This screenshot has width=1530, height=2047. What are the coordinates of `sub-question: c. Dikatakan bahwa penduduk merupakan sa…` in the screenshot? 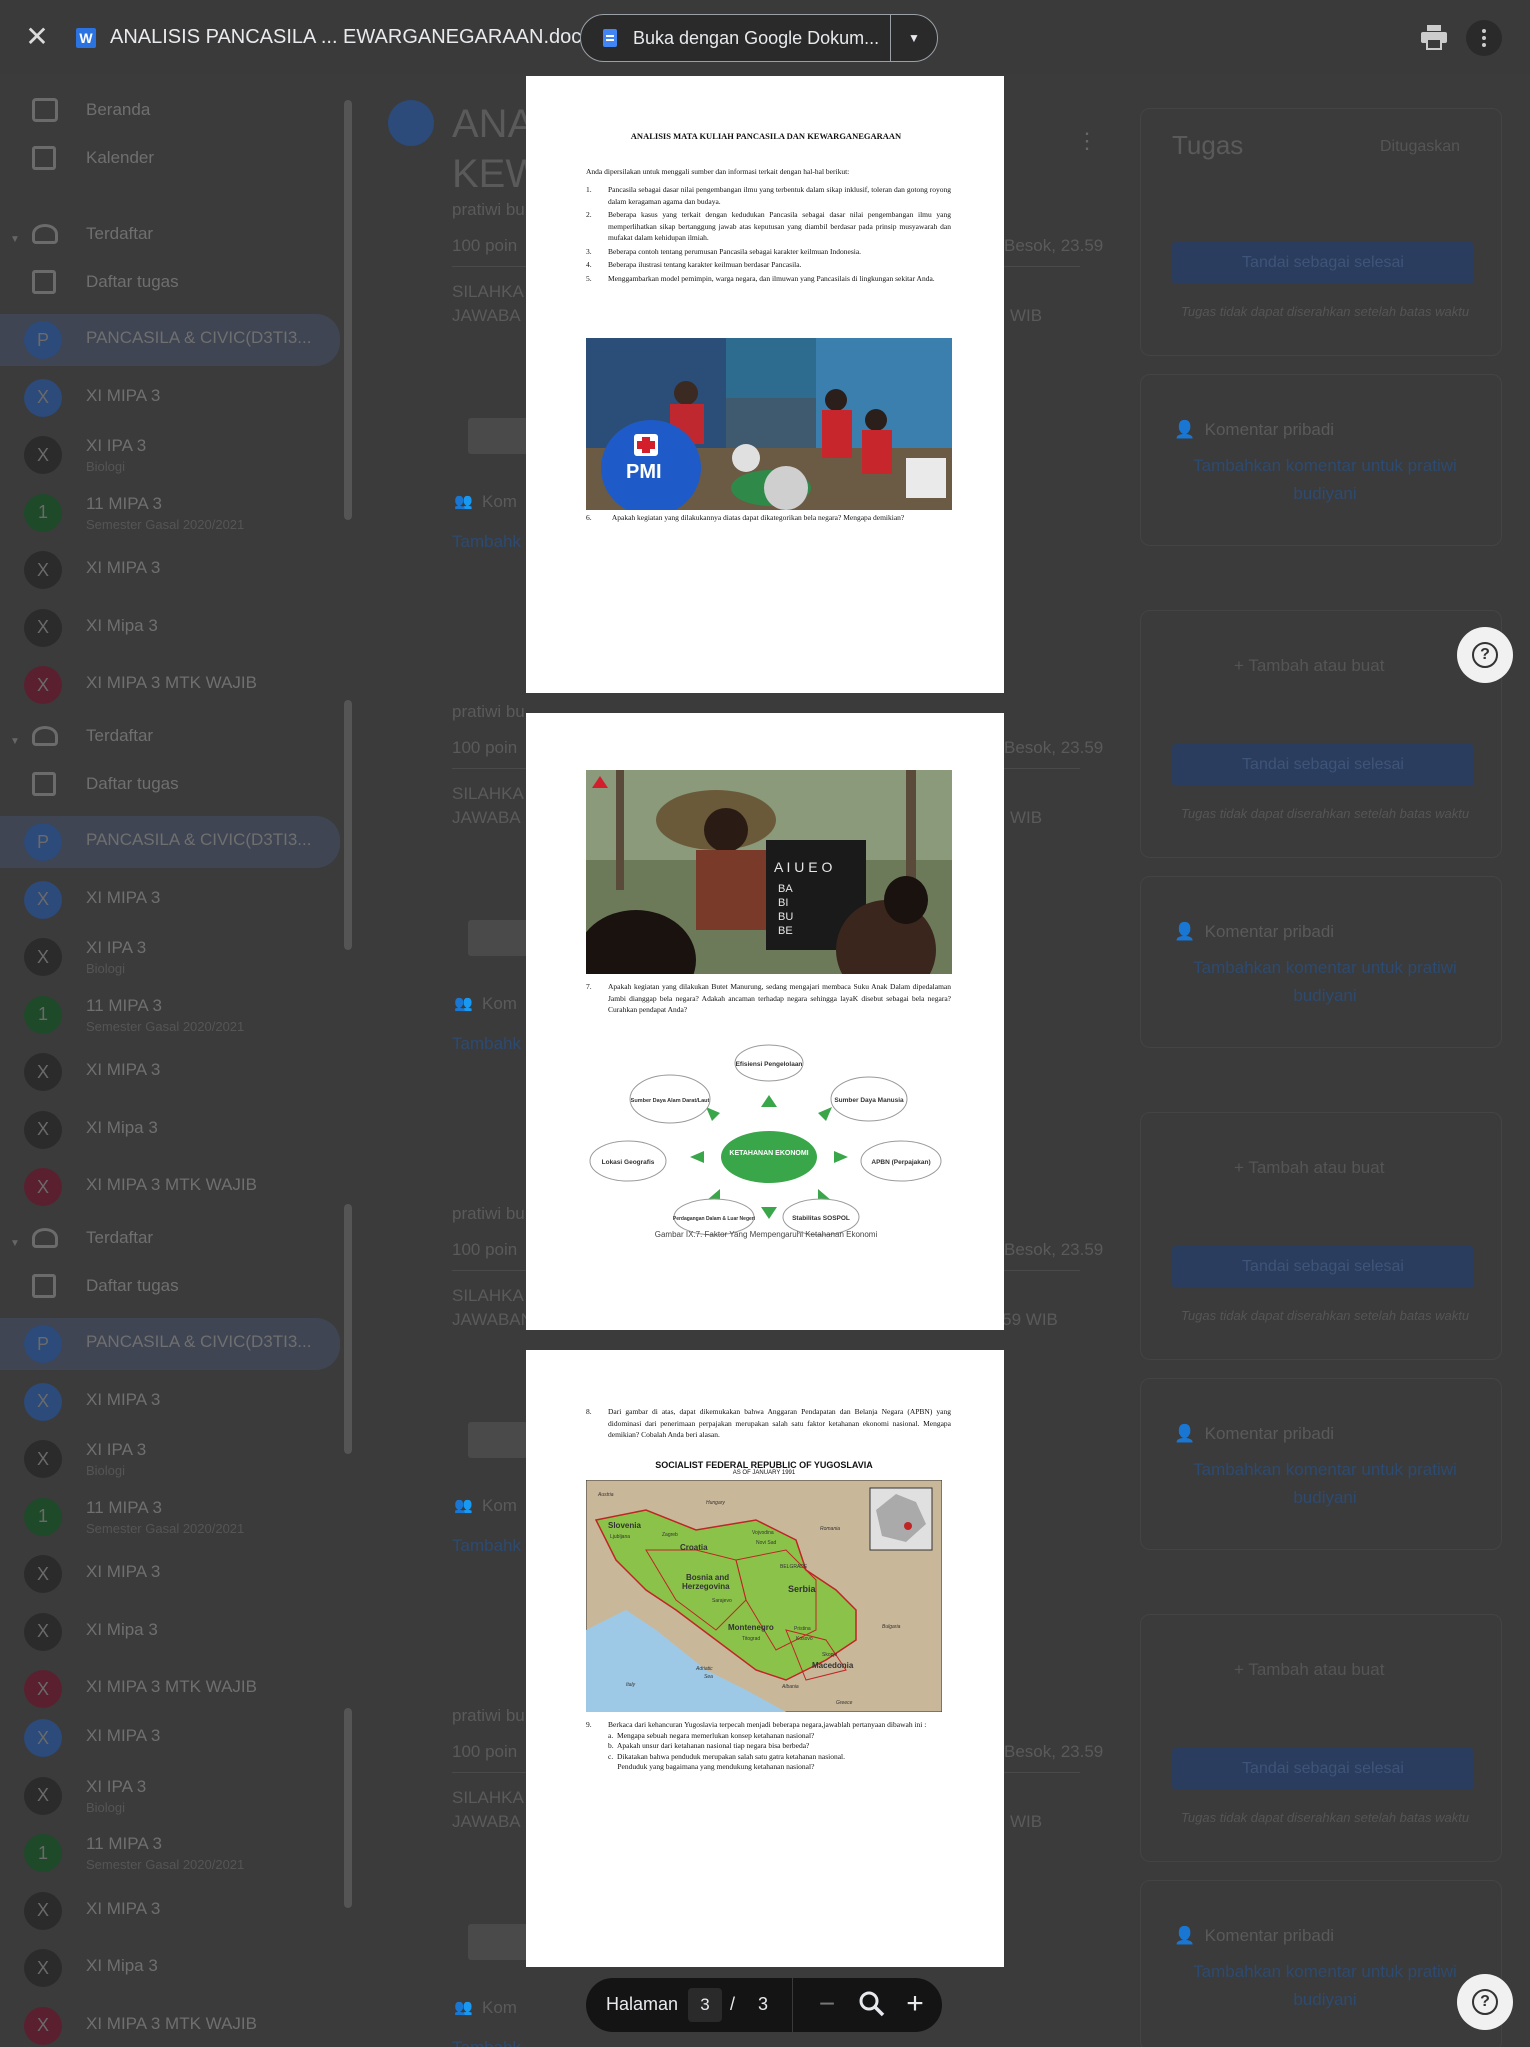 It's located at (726, 1756).